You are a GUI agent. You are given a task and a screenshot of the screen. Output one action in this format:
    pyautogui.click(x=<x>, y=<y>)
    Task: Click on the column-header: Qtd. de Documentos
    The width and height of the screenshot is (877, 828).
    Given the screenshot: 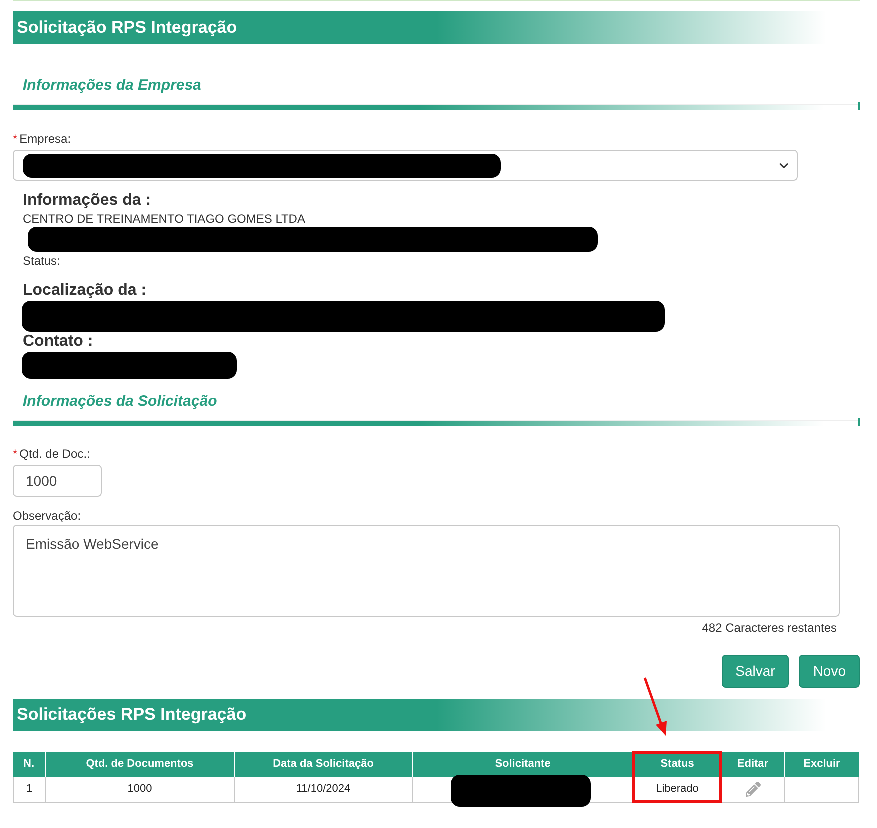 What is the action you would take?
    pyautogui.click(x=139, y=764)
    